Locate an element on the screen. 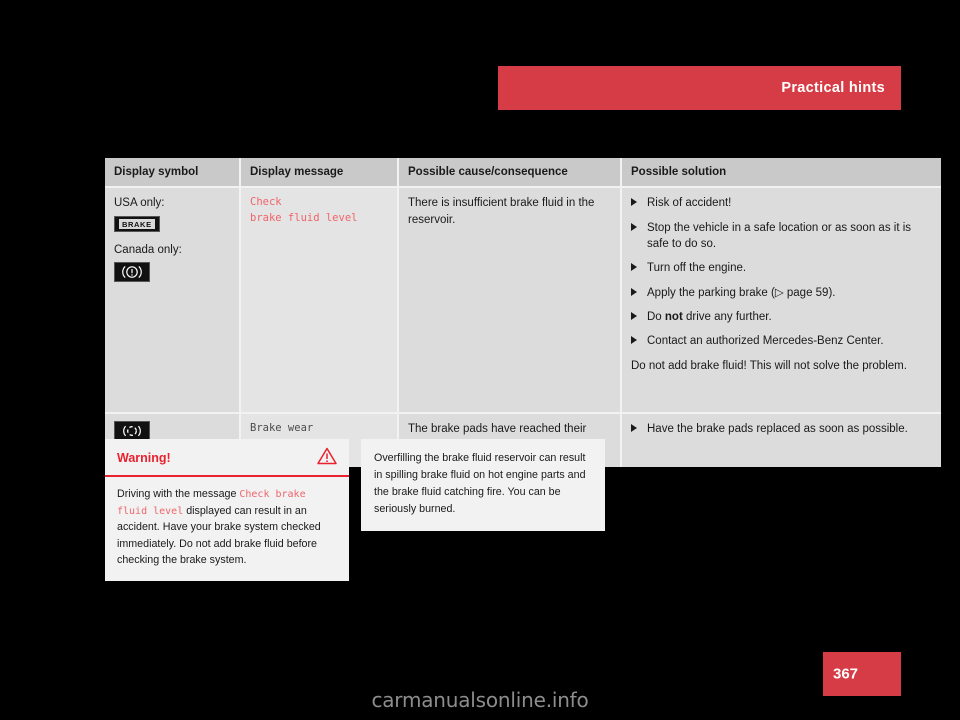  column-header-display-message: Display message is located at coordinates (319, 173).